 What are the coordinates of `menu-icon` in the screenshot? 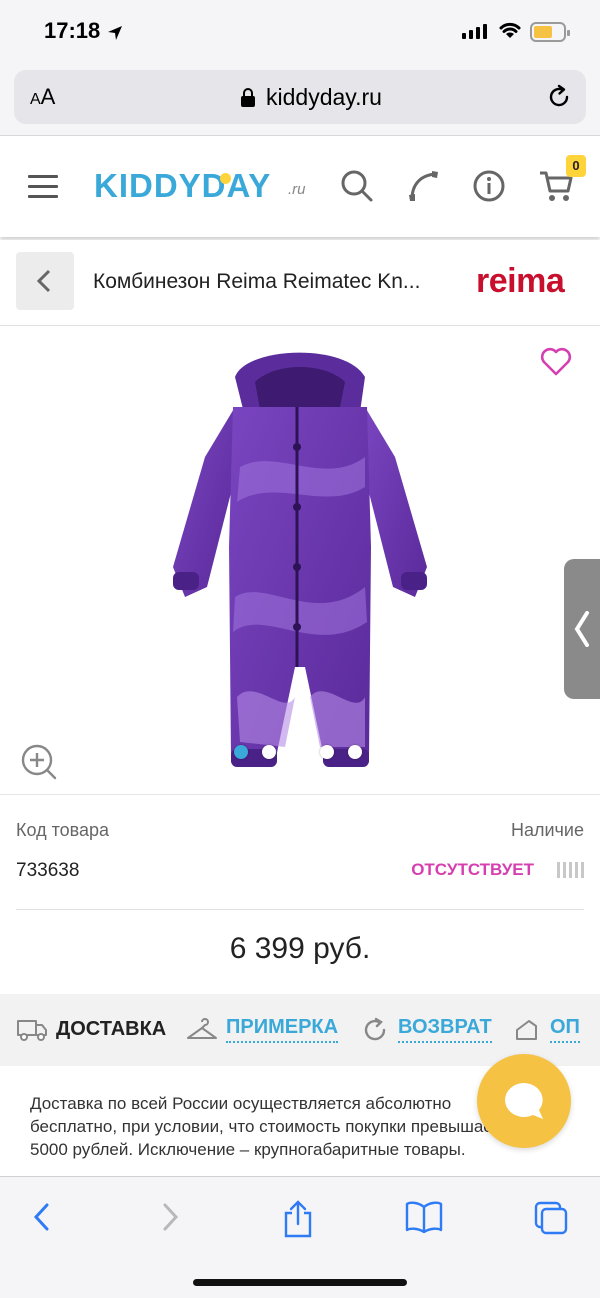 It's located at (43, 187).